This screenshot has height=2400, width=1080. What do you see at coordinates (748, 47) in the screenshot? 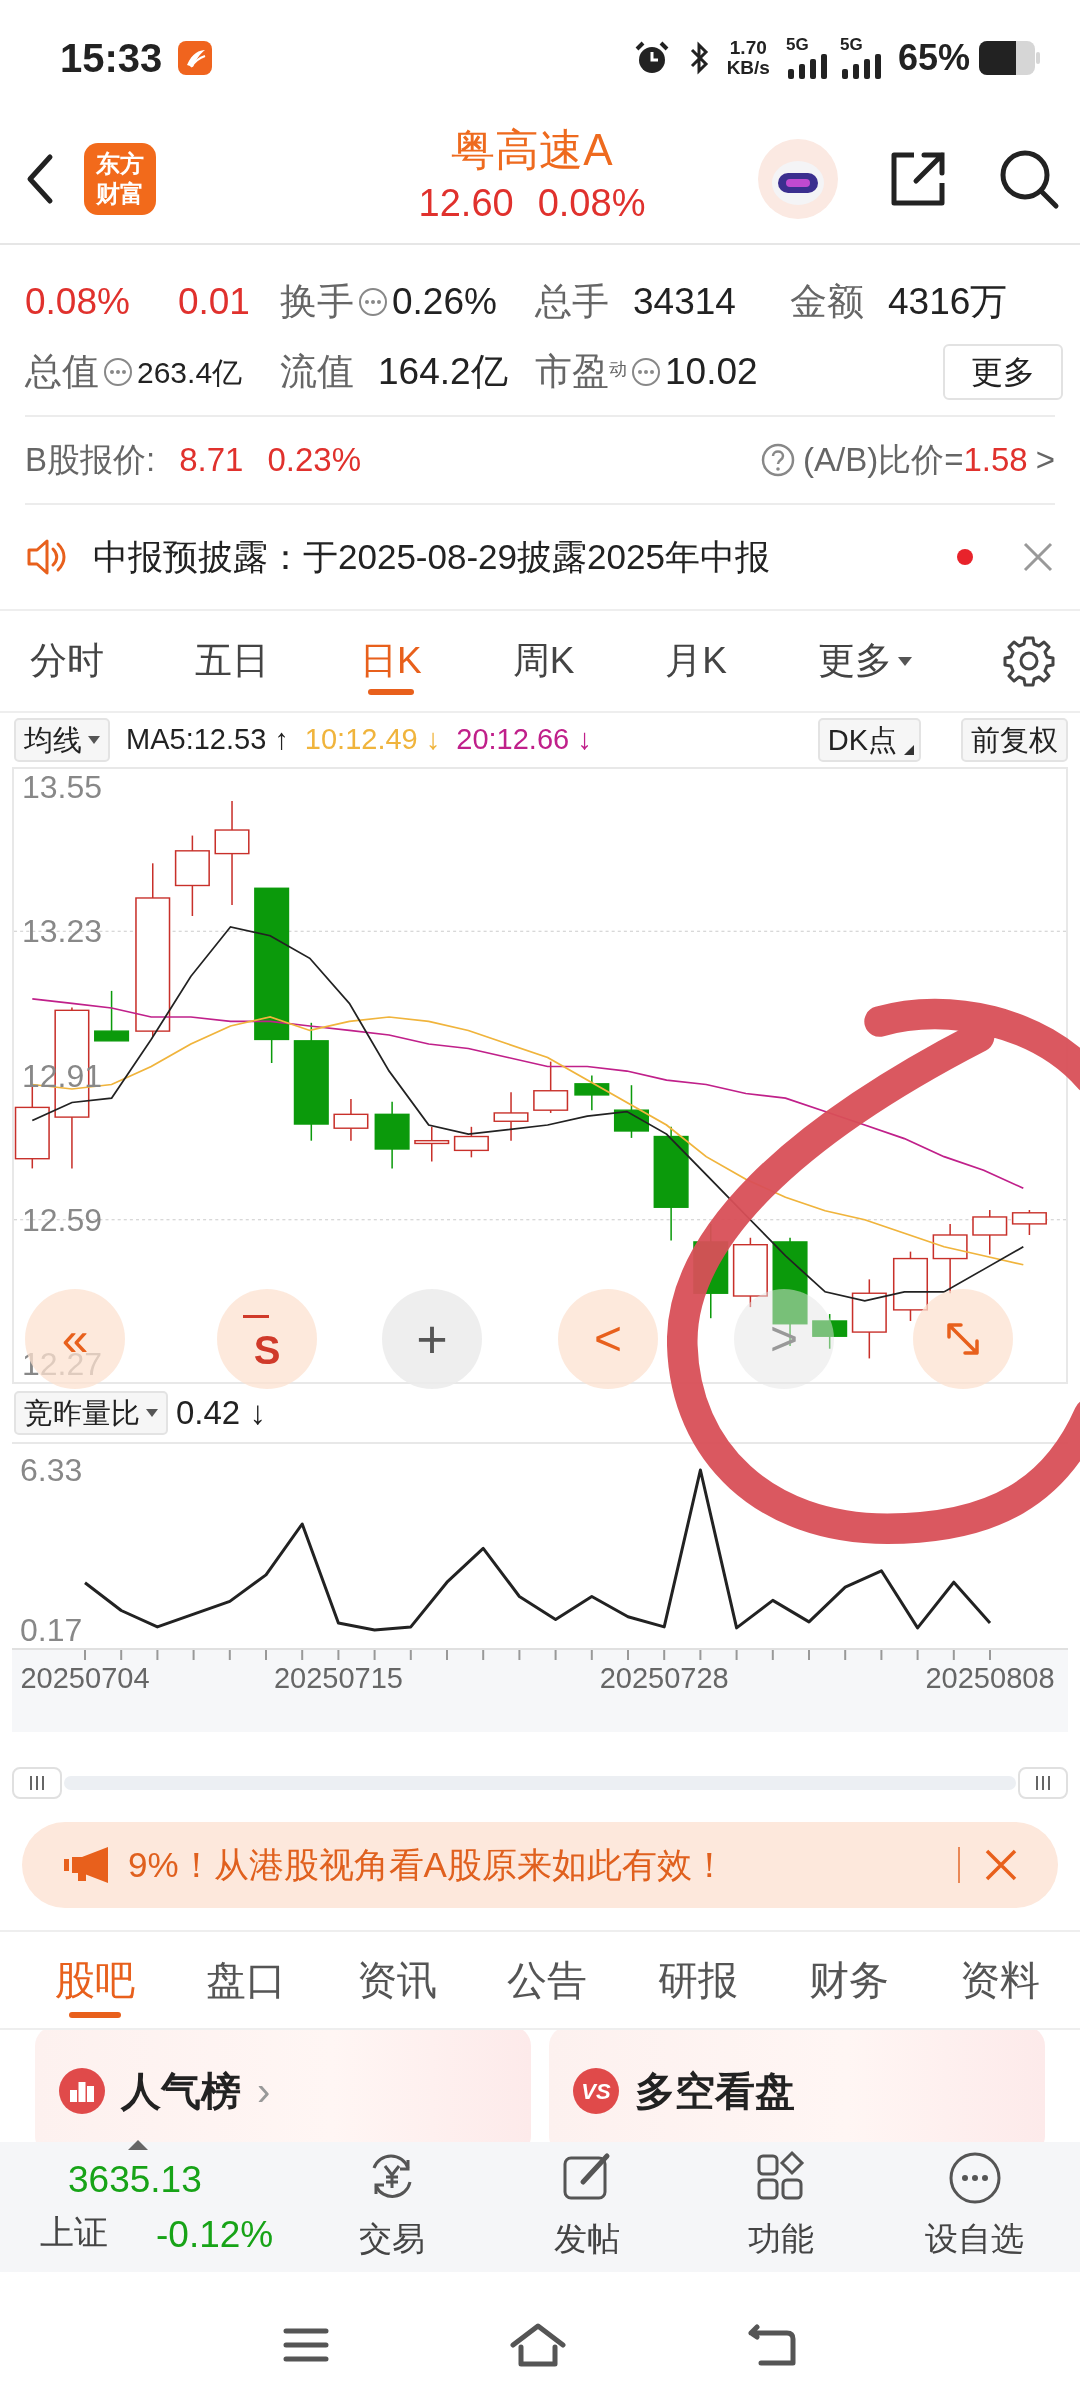
I see `network-speed: 1.70` at bounding box center [748, 47].